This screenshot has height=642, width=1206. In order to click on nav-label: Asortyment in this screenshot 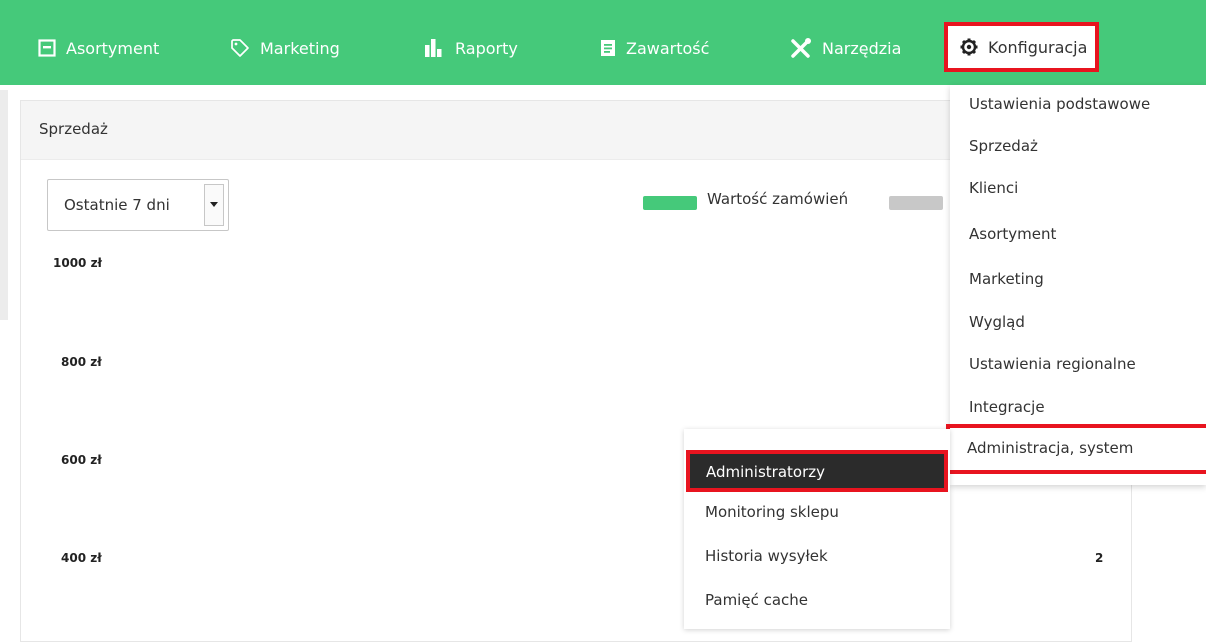, I will do `click(113, 48)`.